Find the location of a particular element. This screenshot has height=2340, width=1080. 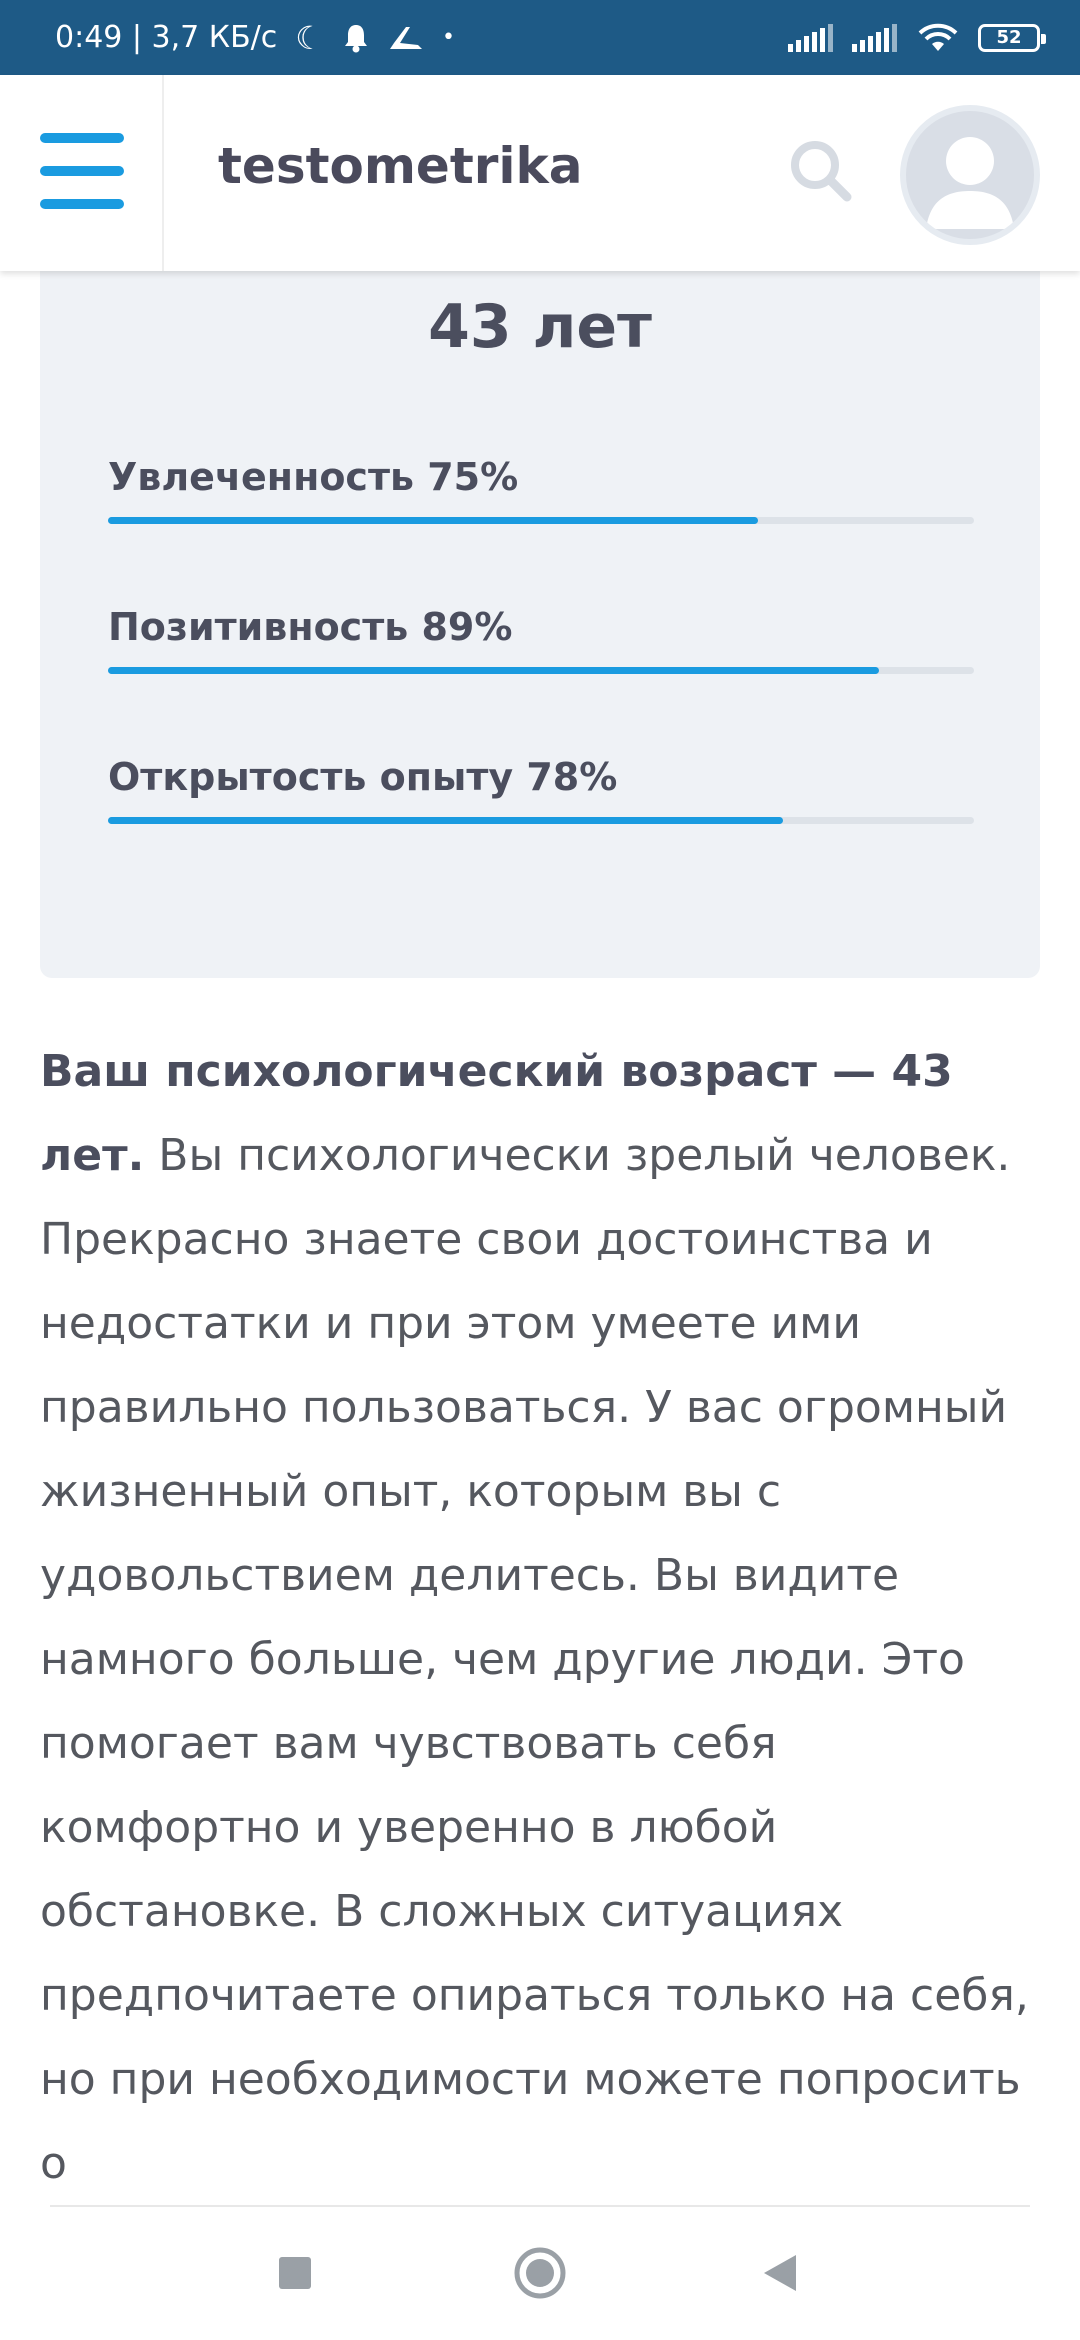

psychological-age: 43 лет is located at coordinates (540, 327).